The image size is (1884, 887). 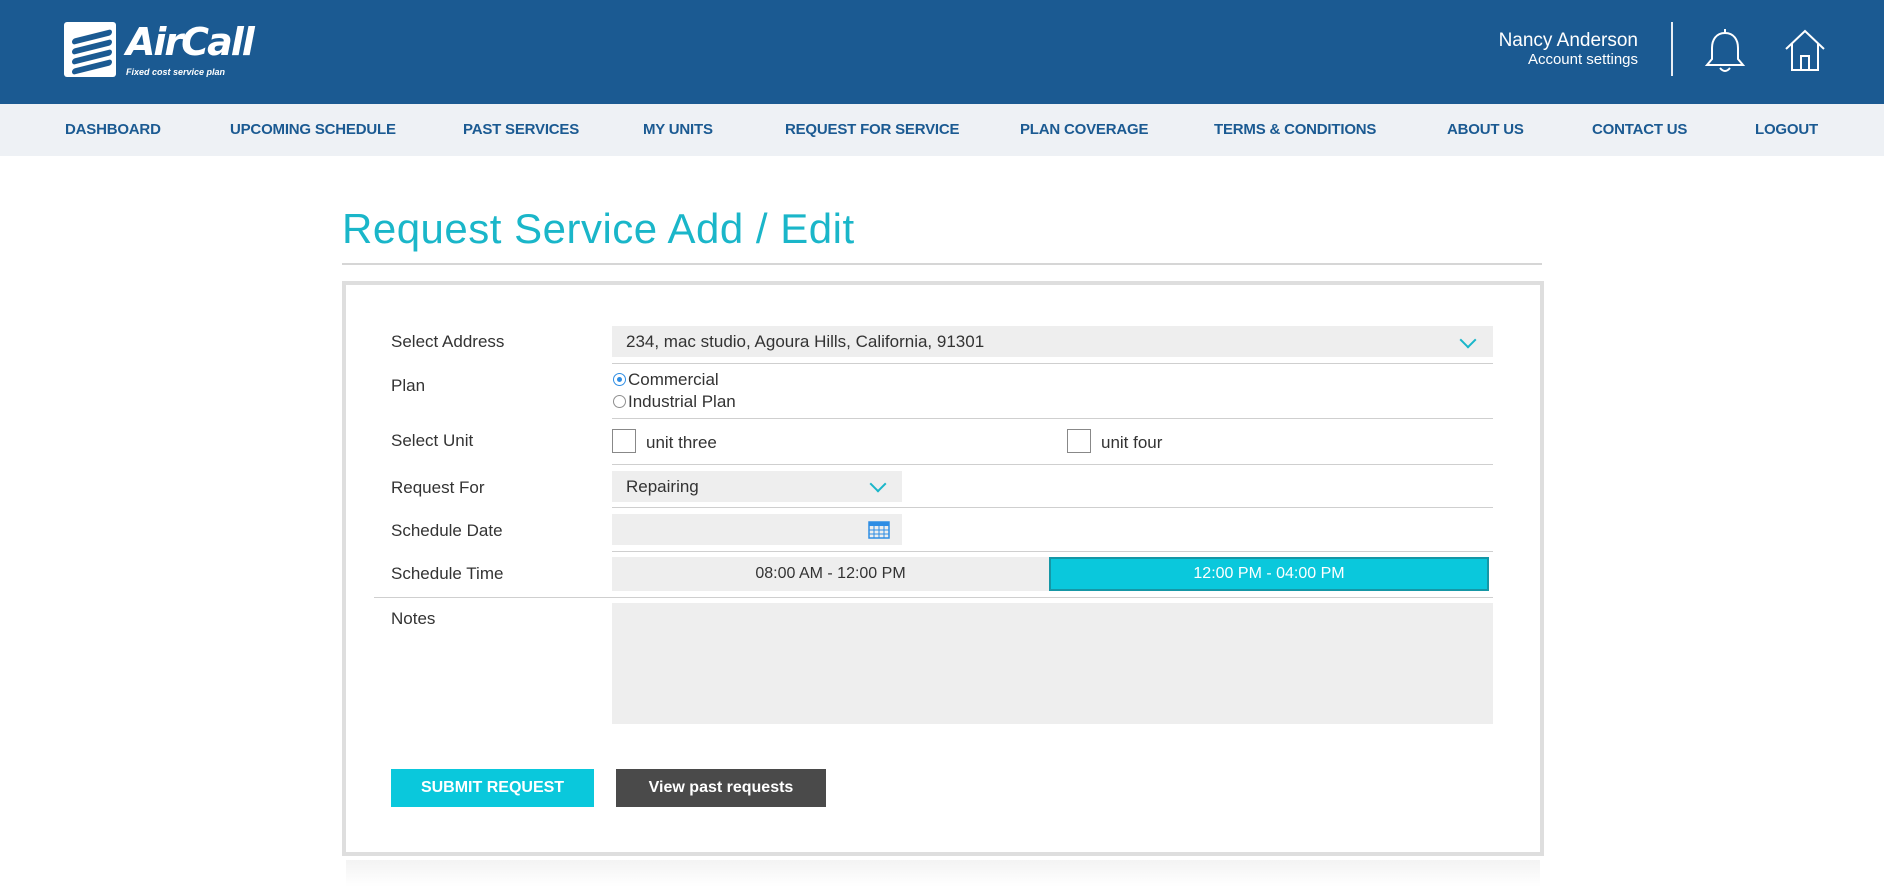 I want to click on nav-plan-coverage: PLAN COVERAGE, so click(x=1084, y=129).